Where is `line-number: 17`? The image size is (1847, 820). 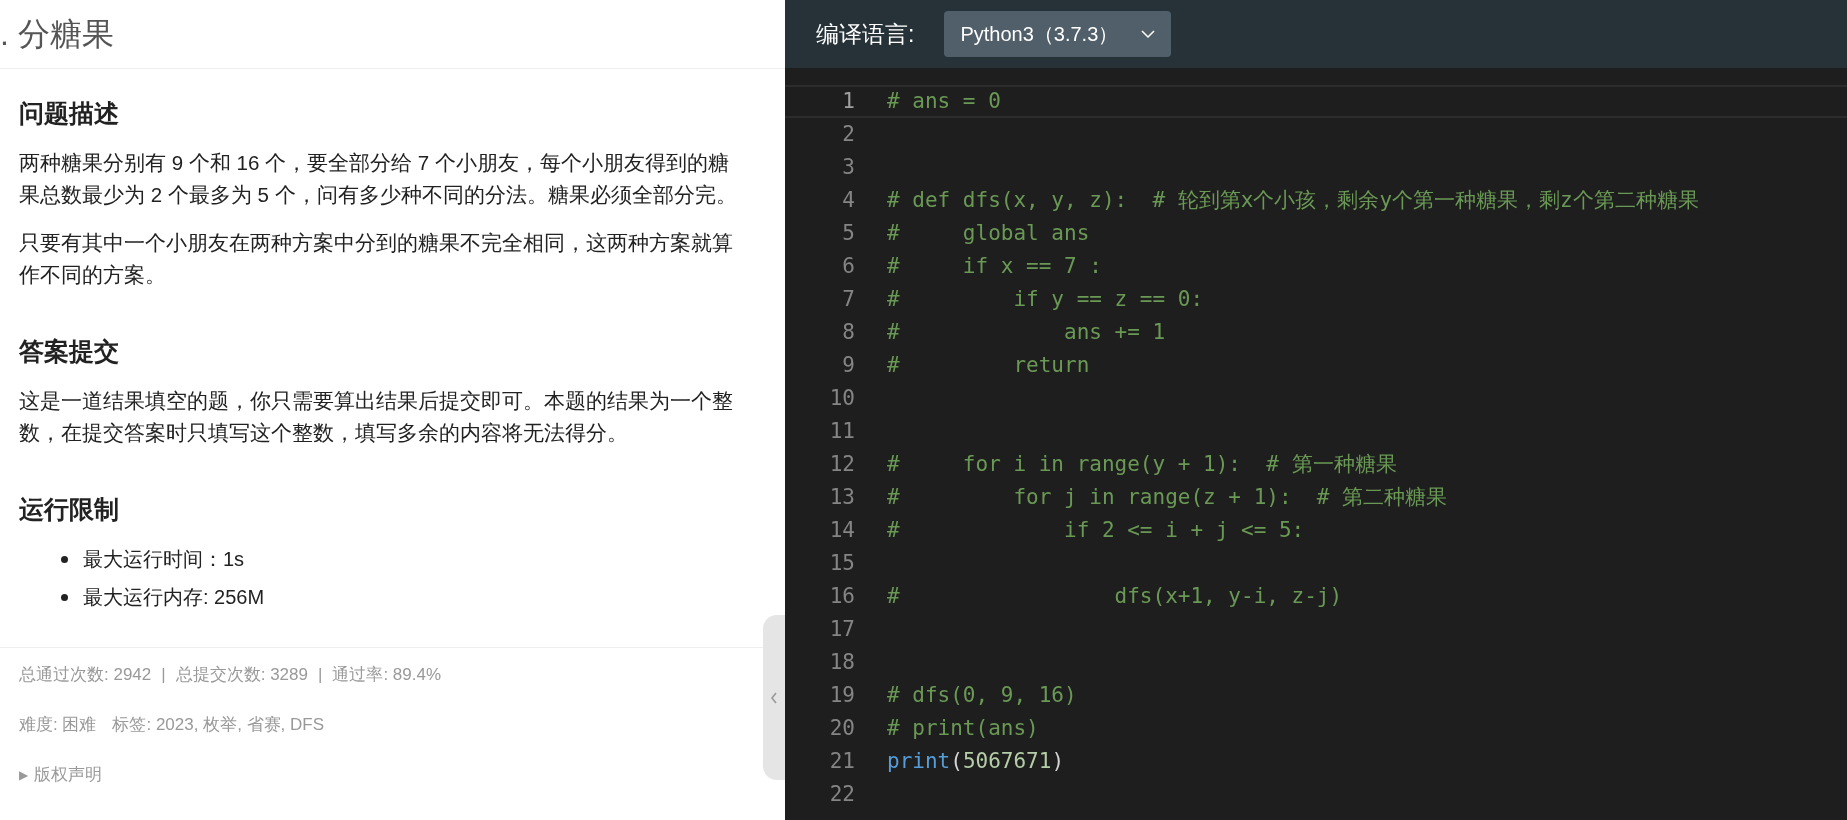
line-number: 17 is located at coordinates (841, 629).